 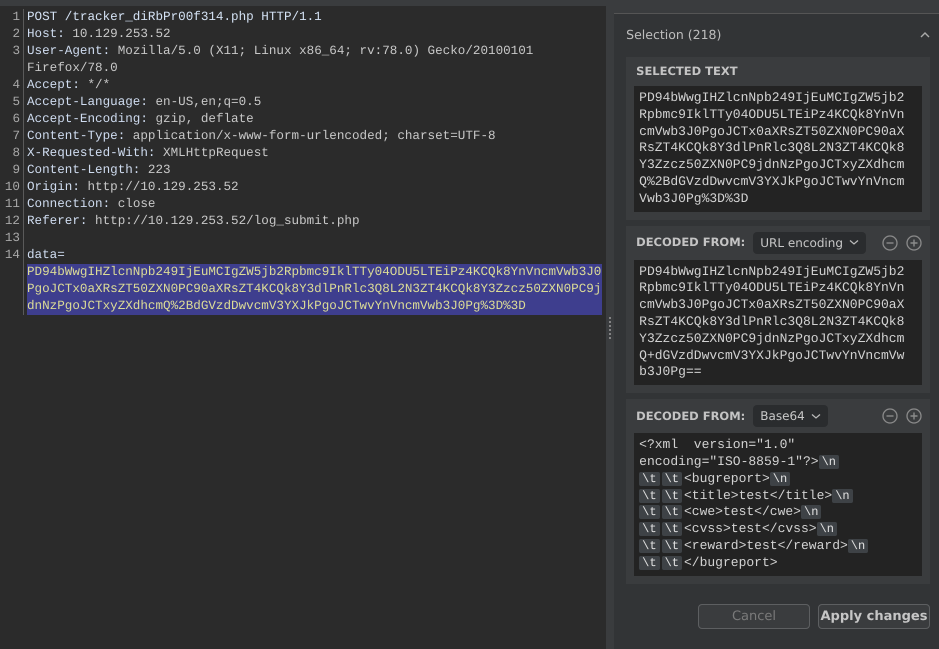 What do you see at coordinates (727, 478) in the screenshot?
I see `decoded-text: <bugreport>` at bounding box center [727, 478].